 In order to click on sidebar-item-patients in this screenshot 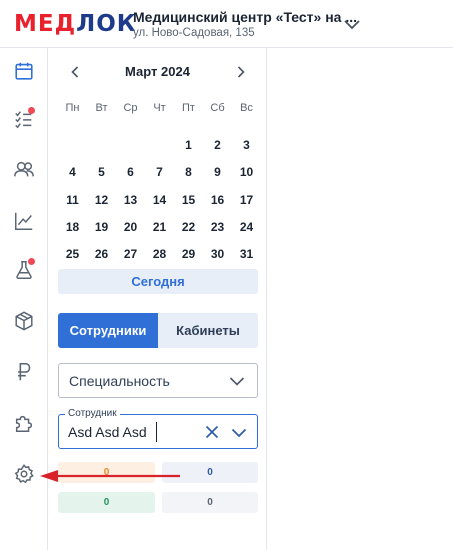, I will do `click(24, 169)`.